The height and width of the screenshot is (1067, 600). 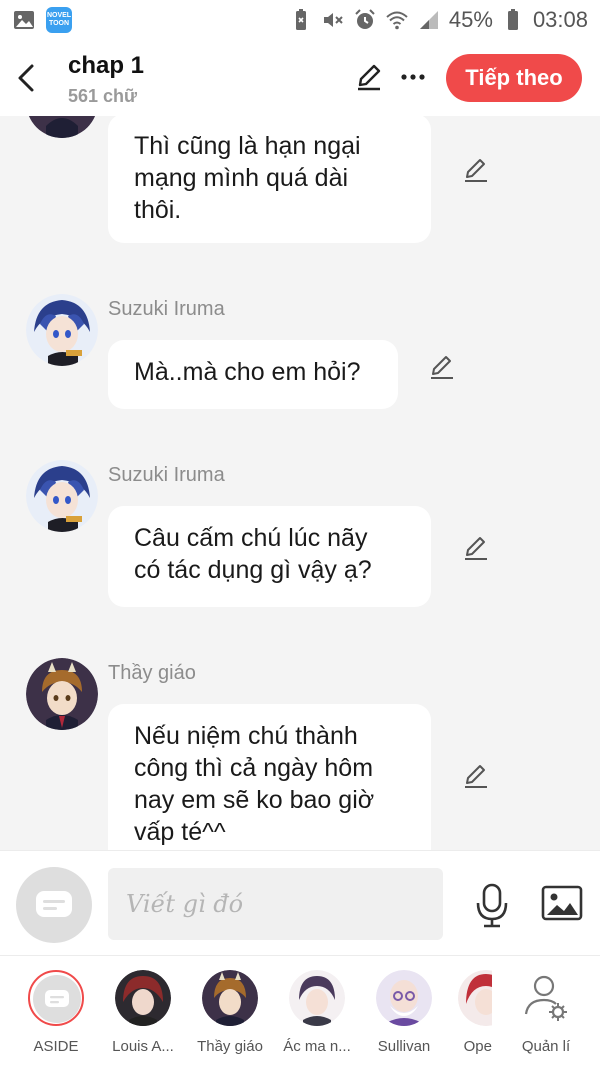 What do you see at coordinates (545, 998) in the screenshot?
I see `user-settings-icon` at bounding box center [545, 998].